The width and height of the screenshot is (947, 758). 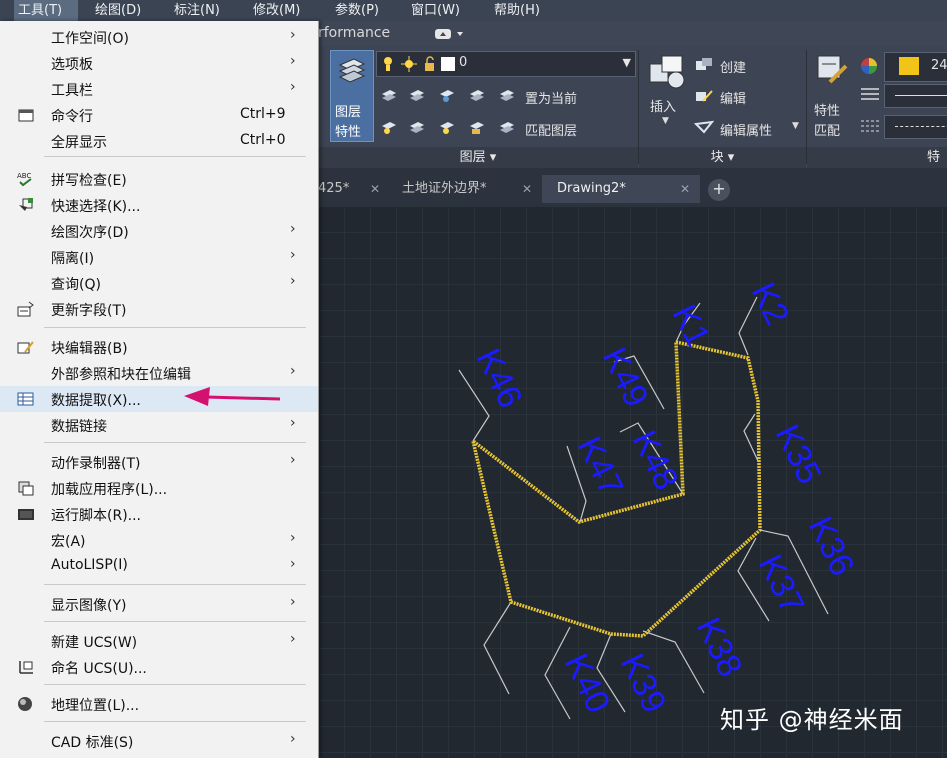 What do you see at coordinates (506, 64) in the screenshot?
I see `layer-dropdown: 0 ▼` at bounding box center [506, 64].